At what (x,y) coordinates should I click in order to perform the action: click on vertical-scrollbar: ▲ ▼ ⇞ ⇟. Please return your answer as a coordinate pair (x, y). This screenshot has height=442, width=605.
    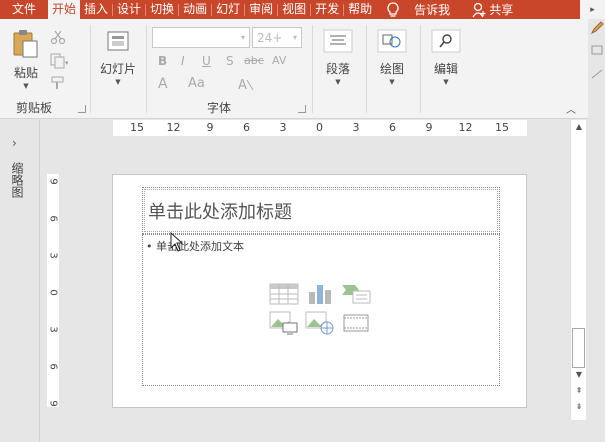
    Looking at the image, I should click on (578, 270).